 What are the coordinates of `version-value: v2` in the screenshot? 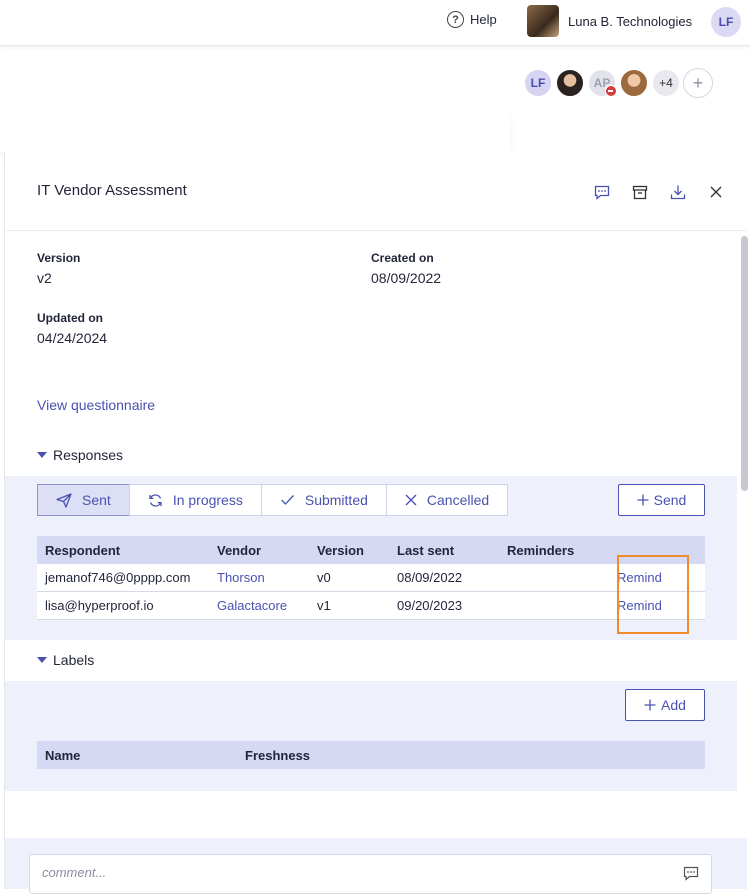 It's located at (44, 278).